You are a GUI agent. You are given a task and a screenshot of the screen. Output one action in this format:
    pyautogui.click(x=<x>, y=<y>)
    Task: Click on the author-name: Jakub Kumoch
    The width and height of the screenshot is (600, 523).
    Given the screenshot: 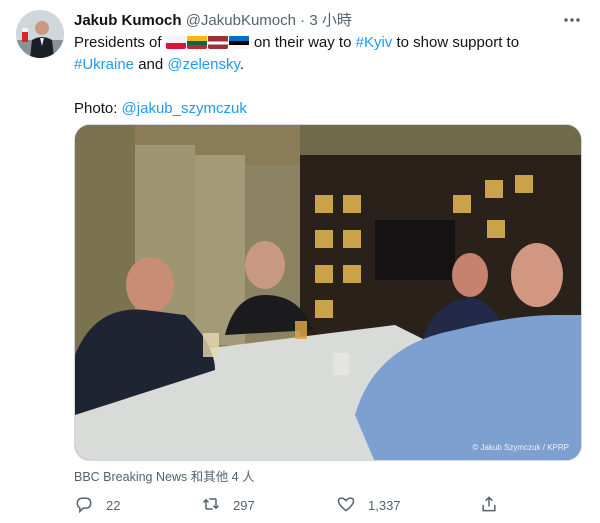 What is the action you would take?
    pyautogui.click(x=128, y=20)
    